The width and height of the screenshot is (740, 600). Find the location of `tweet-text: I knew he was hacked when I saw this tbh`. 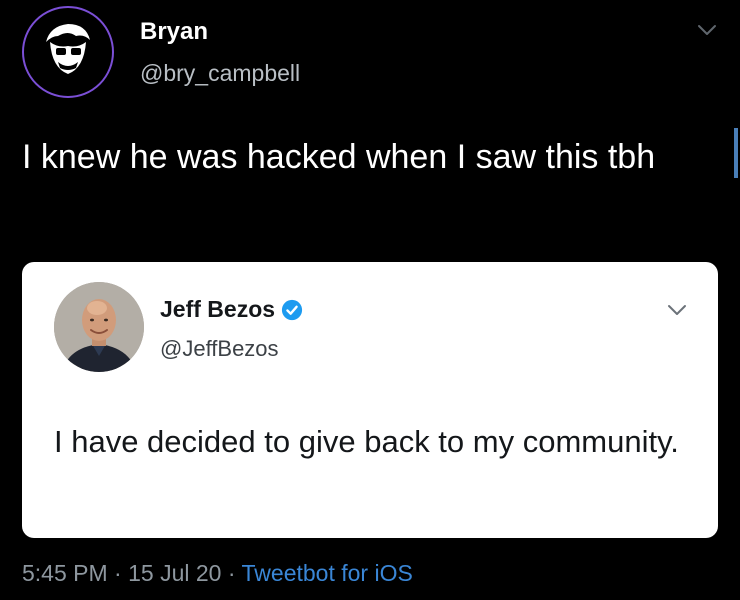

tweet-text: I knew he was hacked when I saw this tbh is located at coordinates (339, 157).